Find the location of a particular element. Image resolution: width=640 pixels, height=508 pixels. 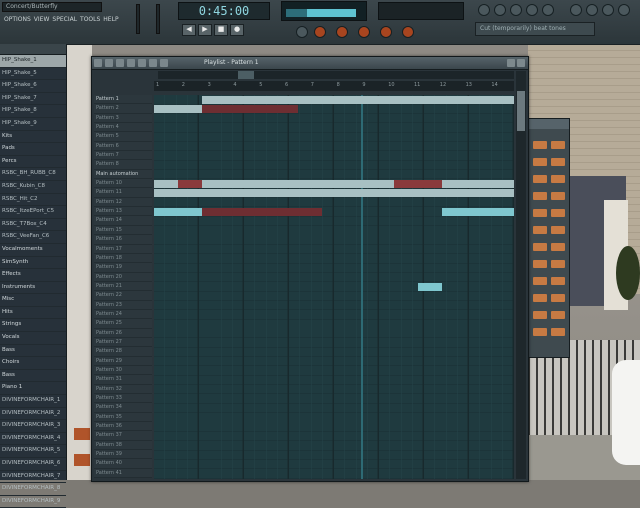

playlist-track-name: Pattern 35 is located at coordinates (123, 417).